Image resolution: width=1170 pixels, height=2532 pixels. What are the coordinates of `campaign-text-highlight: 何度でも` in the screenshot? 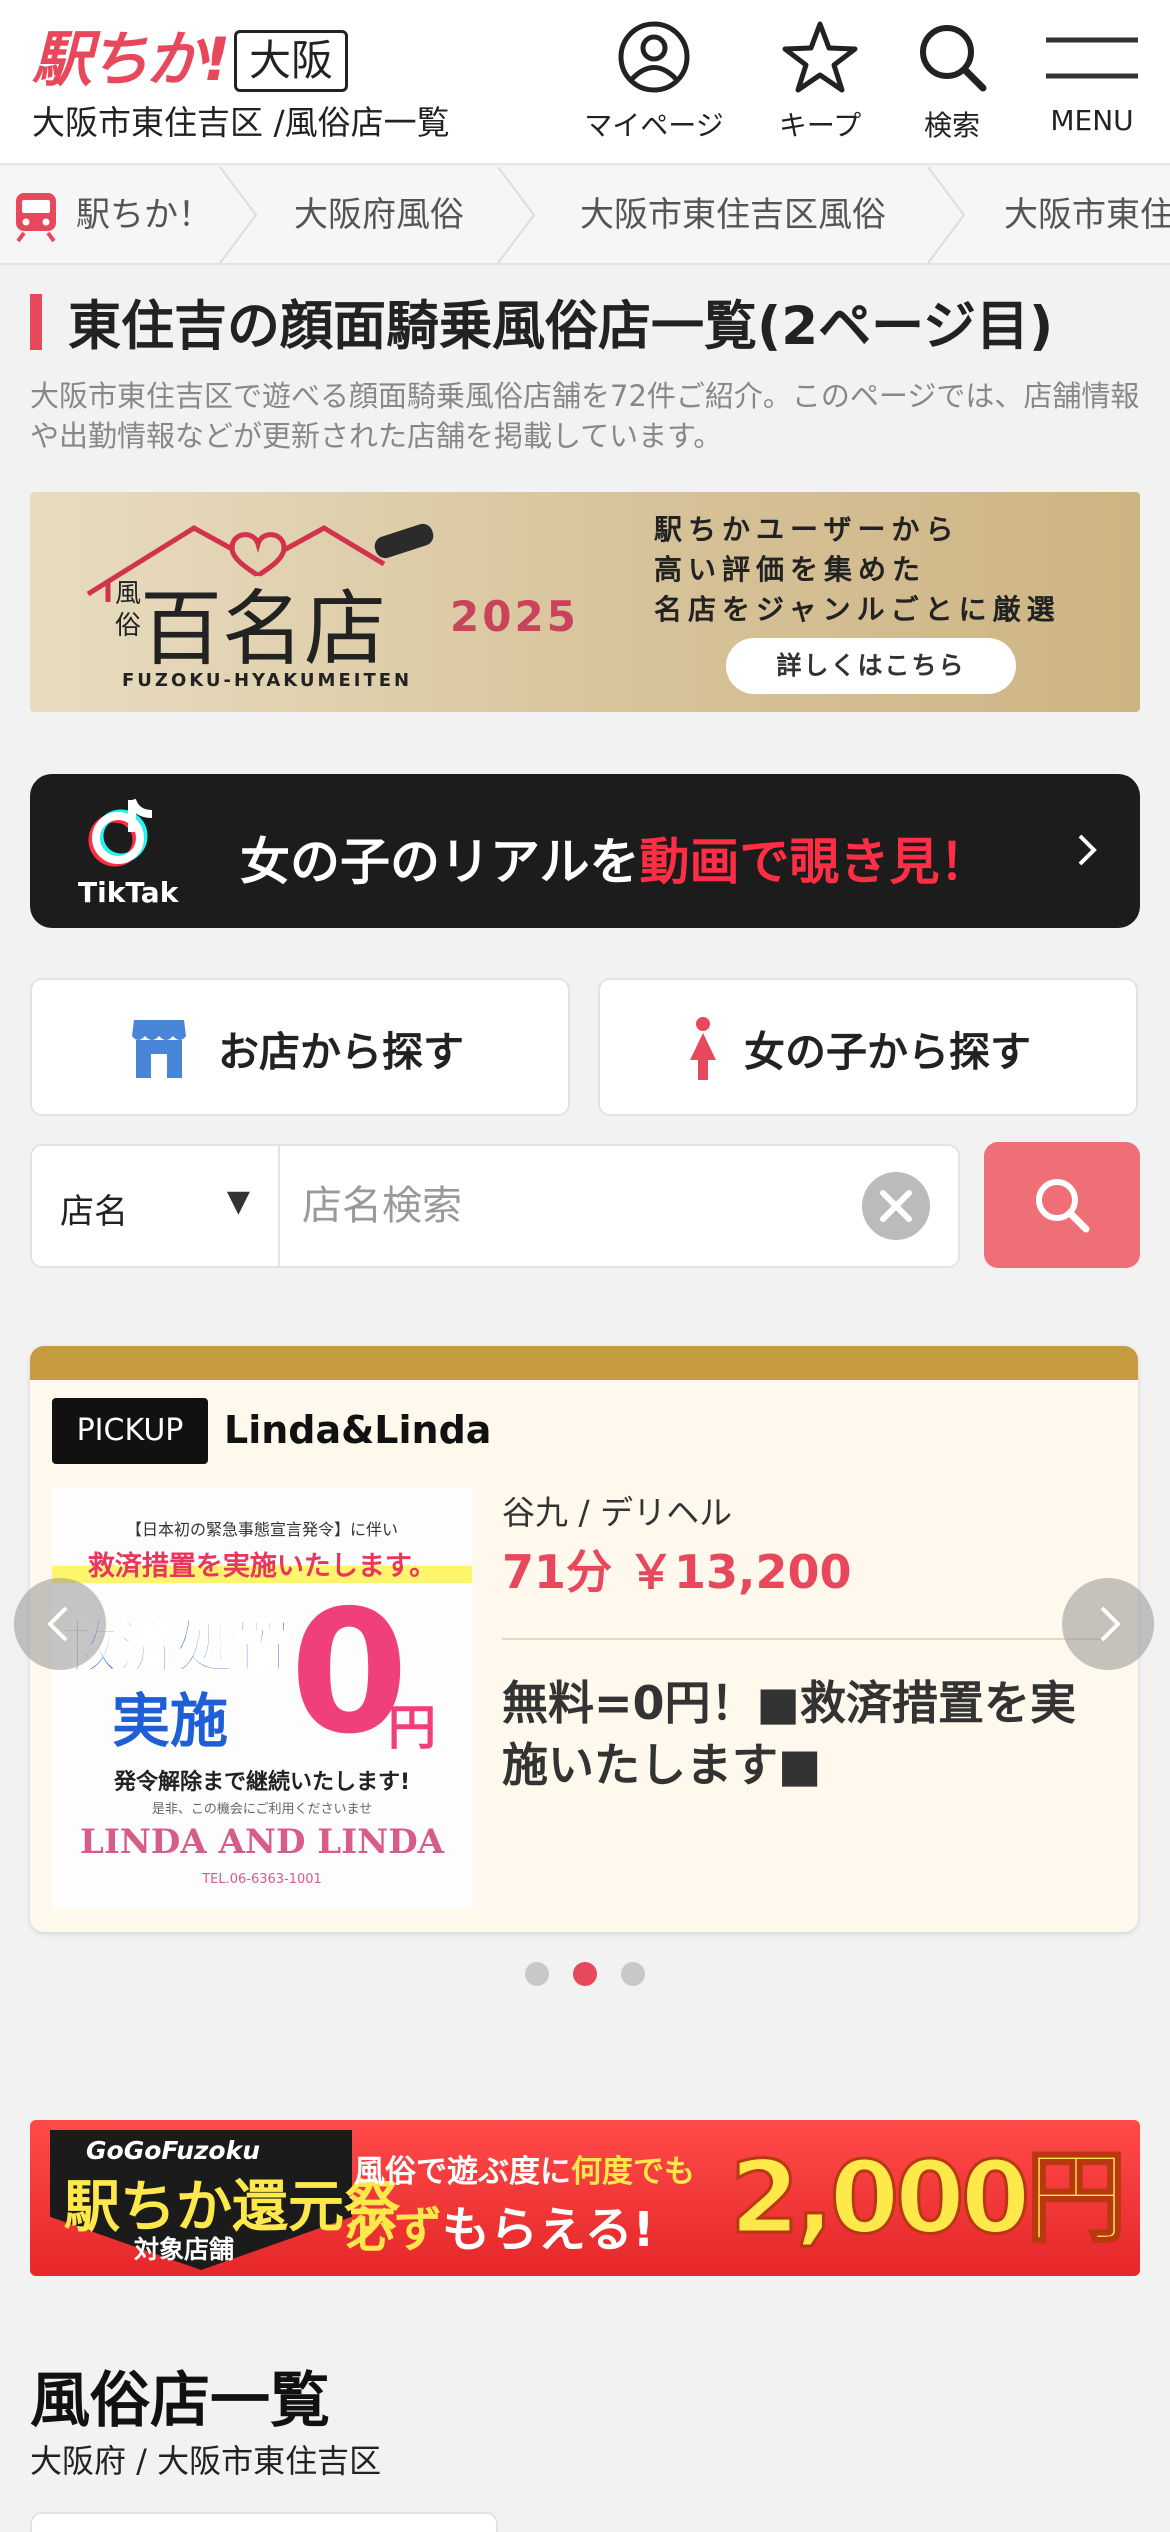 It's located at (633, 2172).